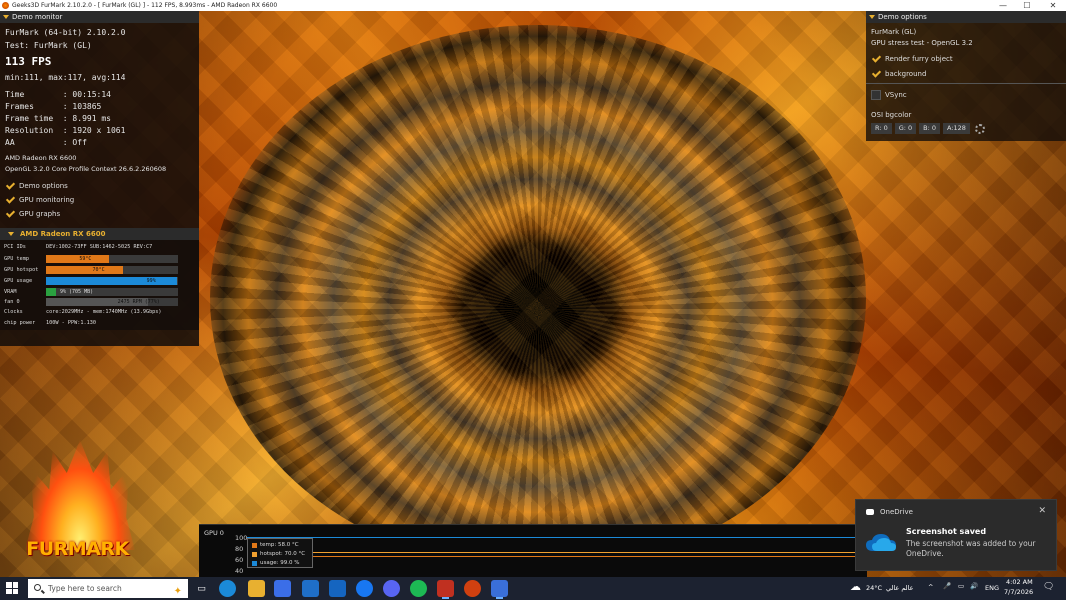  What do you see at coordinates (900, 588) in the screenshot?
I see `weather-text: عالم عالي` at bounding box center [900, 588].